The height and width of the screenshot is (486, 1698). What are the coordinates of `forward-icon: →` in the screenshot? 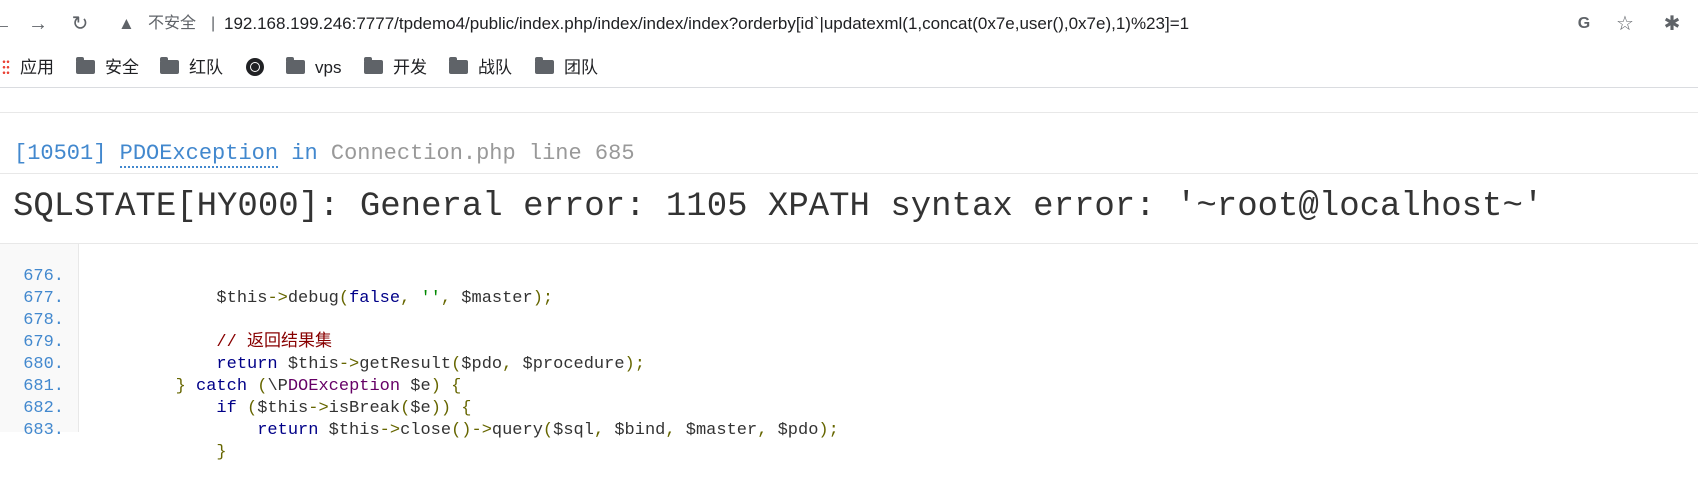 It's located at (38, 24).